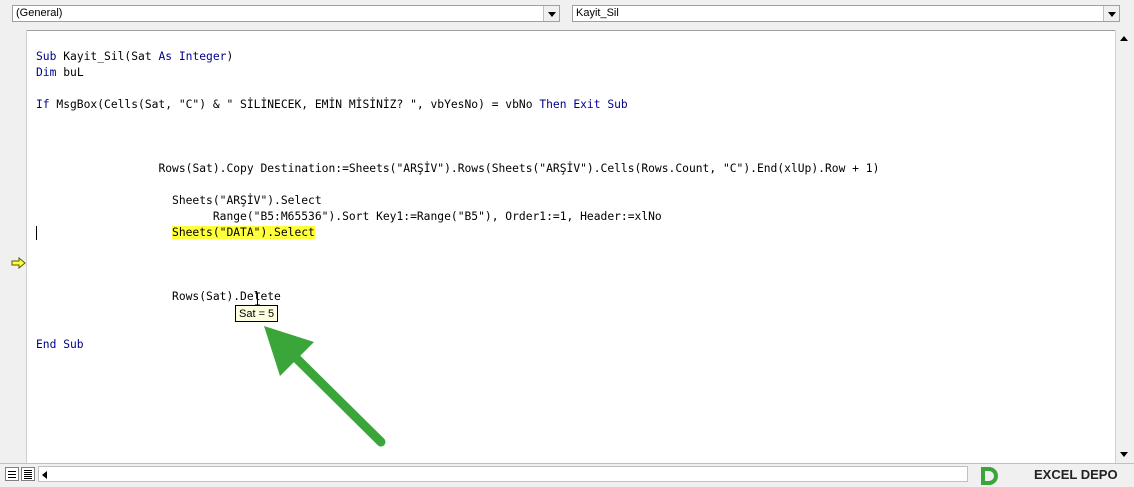 The height and width of the screenshot is (487, 1134). I want to click on keyword-token: As Integer, so click(192, 56).